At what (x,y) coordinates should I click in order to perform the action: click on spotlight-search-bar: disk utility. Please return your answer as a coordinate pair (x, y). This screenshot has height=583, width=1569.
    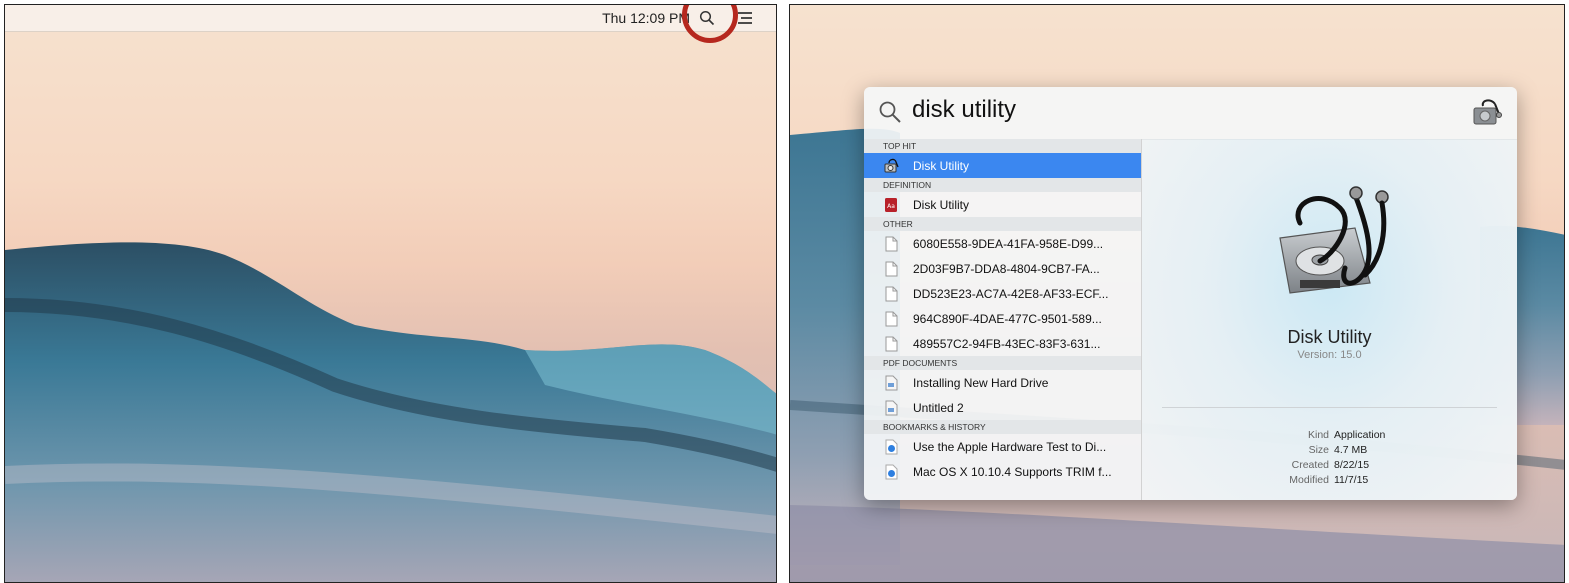
    Looking at the image, I should click on (1190, 113).